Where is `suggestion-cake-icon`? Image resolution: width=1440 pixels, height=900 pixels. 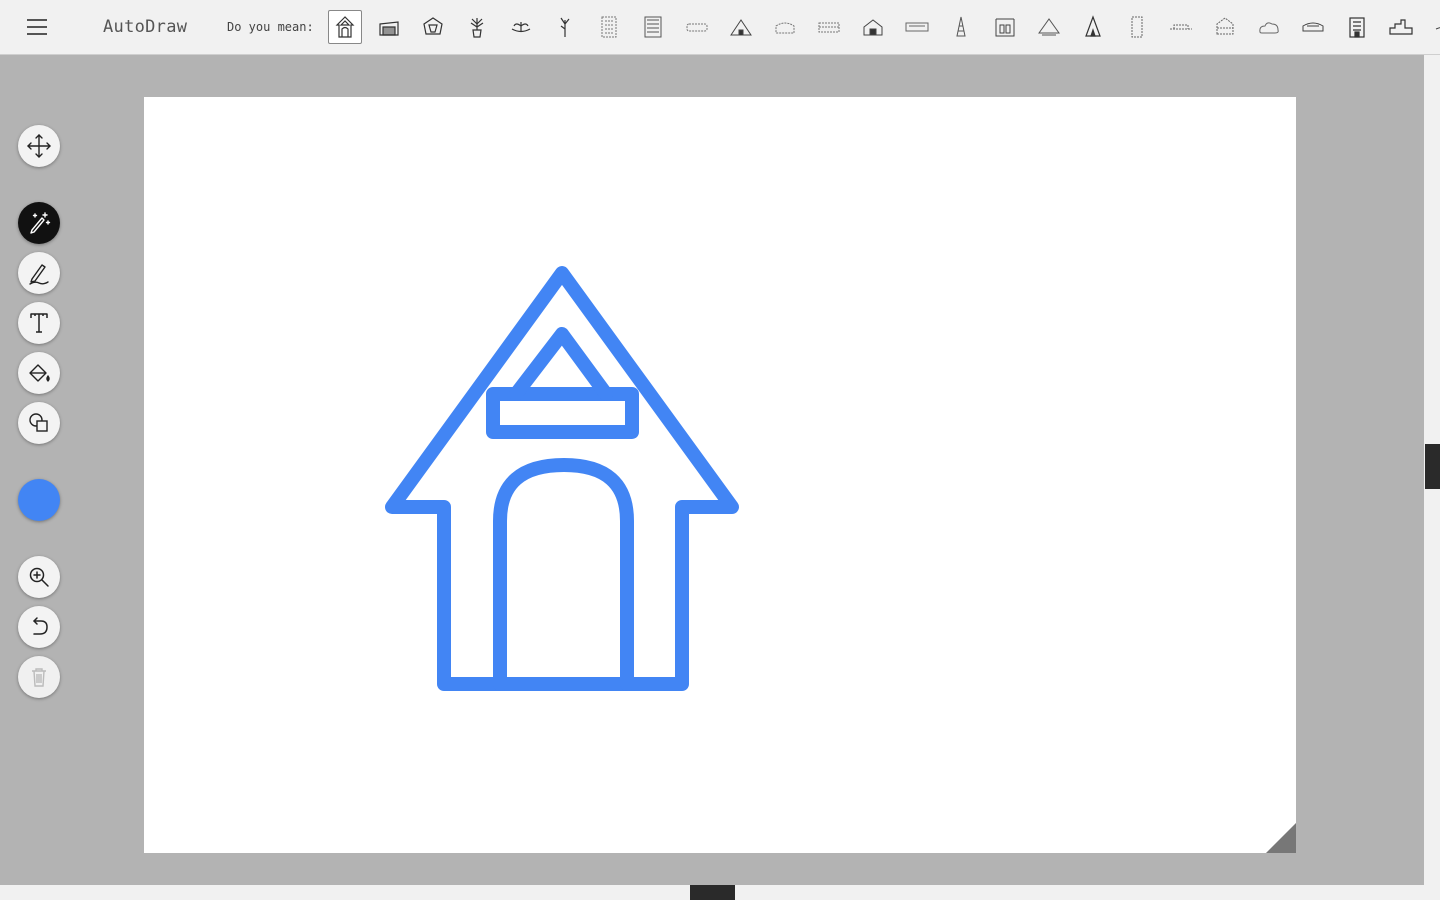 suggestion-cake-icon is located at coordinates (785, 27).